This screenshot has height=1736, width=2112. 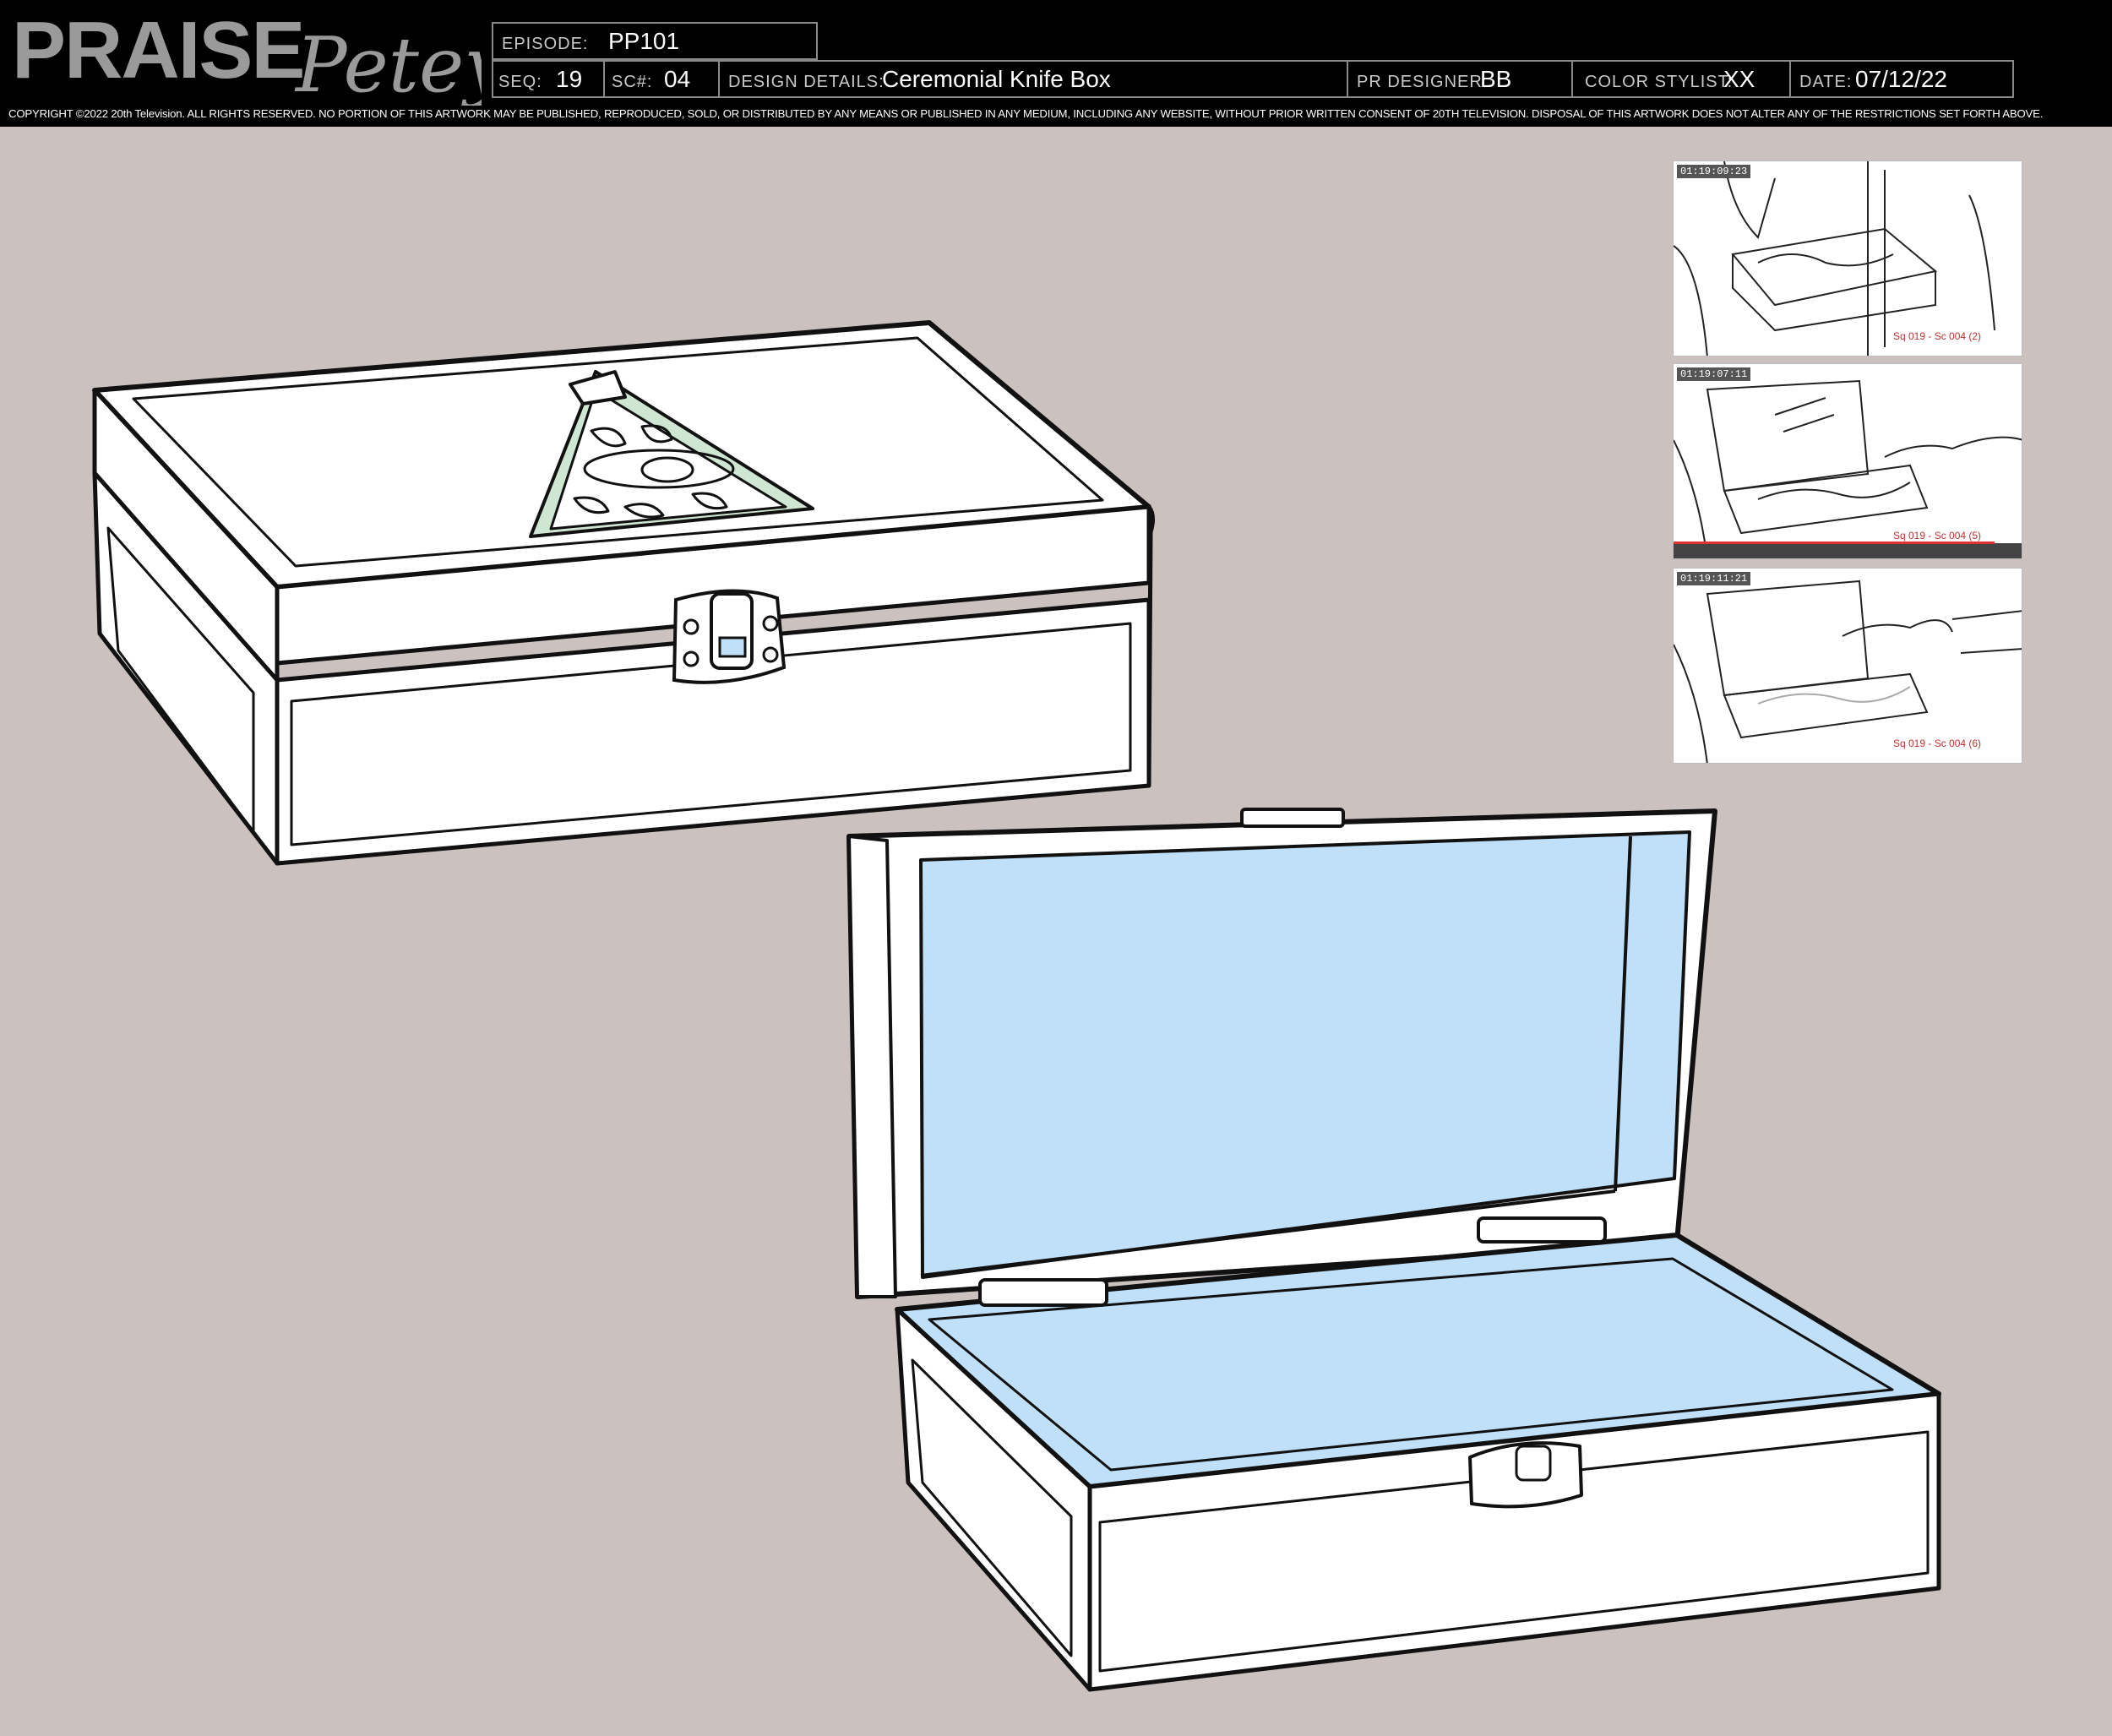 What do you see at coordinates (1937, 535) in the screenshot?
I see `panel-caption-2: Sq 019 - Sc 004 (5)` at bounding box center [1937, 535].